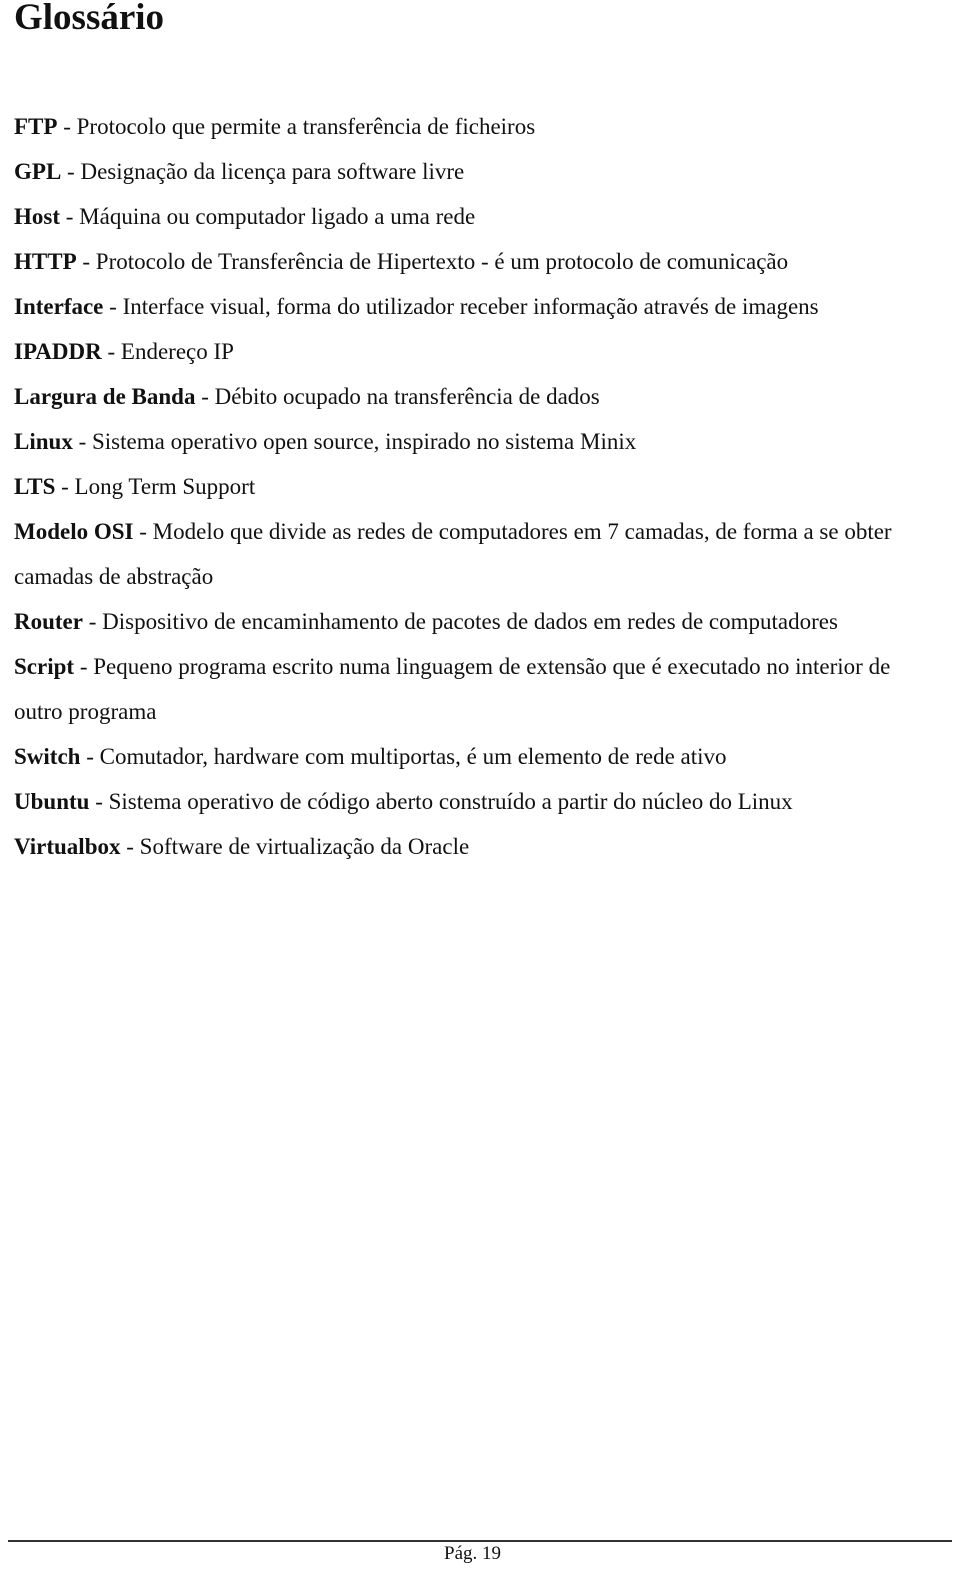 The image size is (960, 1579). I want to click on page-title: Glossário, so click(89, 19).